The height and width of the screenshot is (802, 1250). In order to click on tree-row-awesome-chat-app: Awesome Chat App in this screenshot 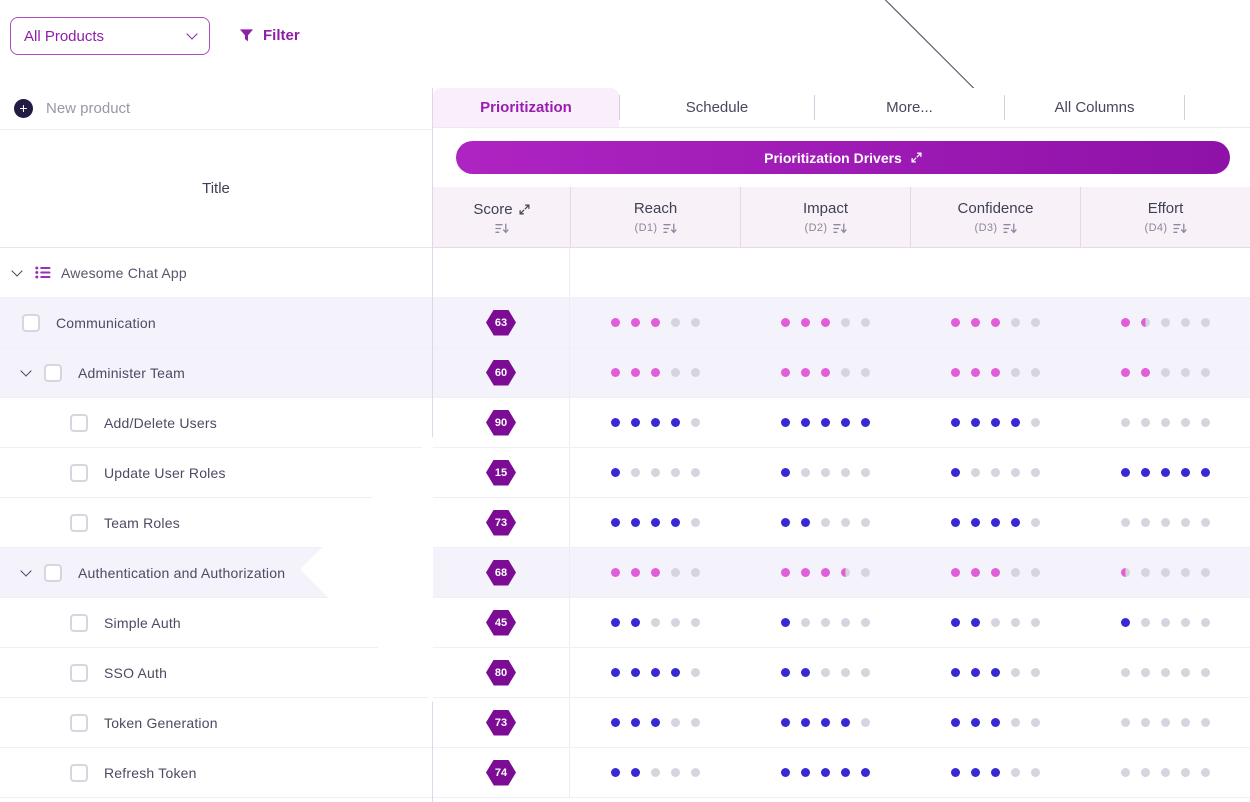, I will do `click(216, 273)`.